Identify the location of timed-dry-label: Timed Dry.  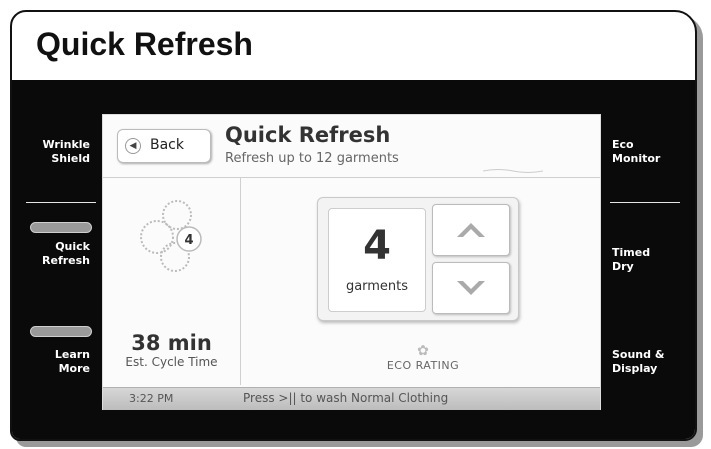
(631, 259).